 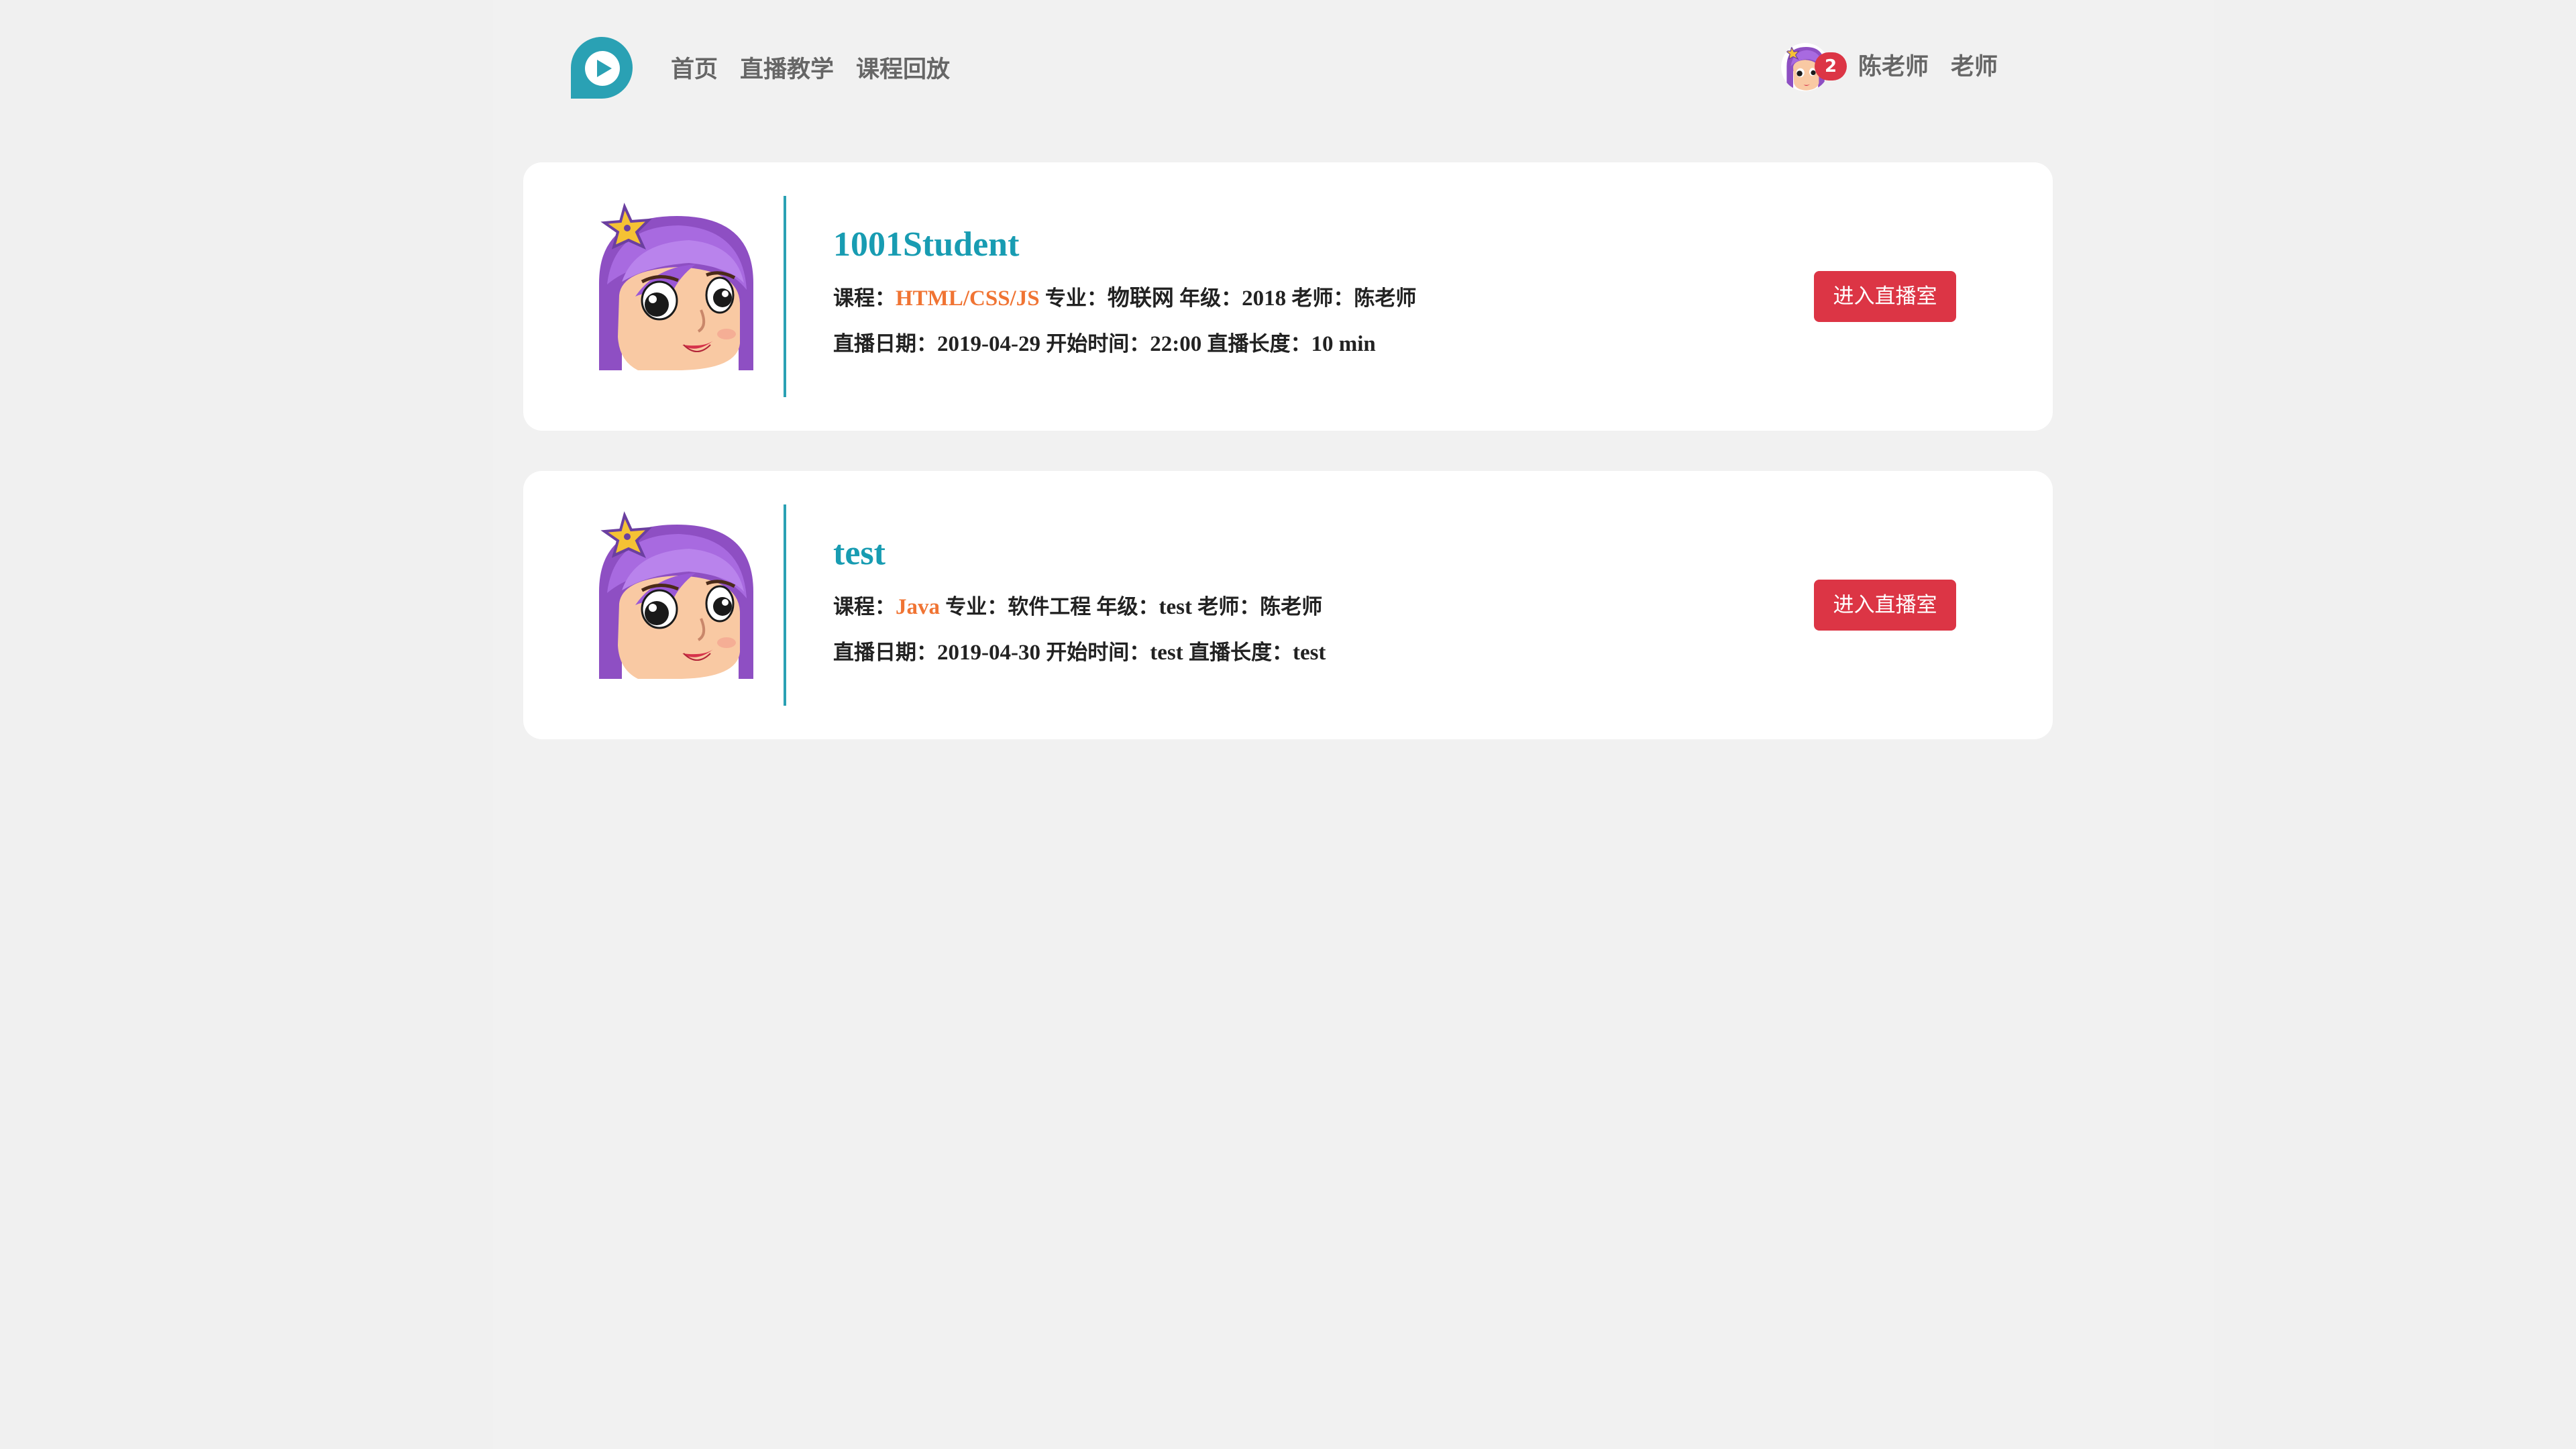 I want to click on lesson-schedule-line: 直播日期：2019-04-30 开始时间：test 直播长度：test, so click(x=1079, y=652).